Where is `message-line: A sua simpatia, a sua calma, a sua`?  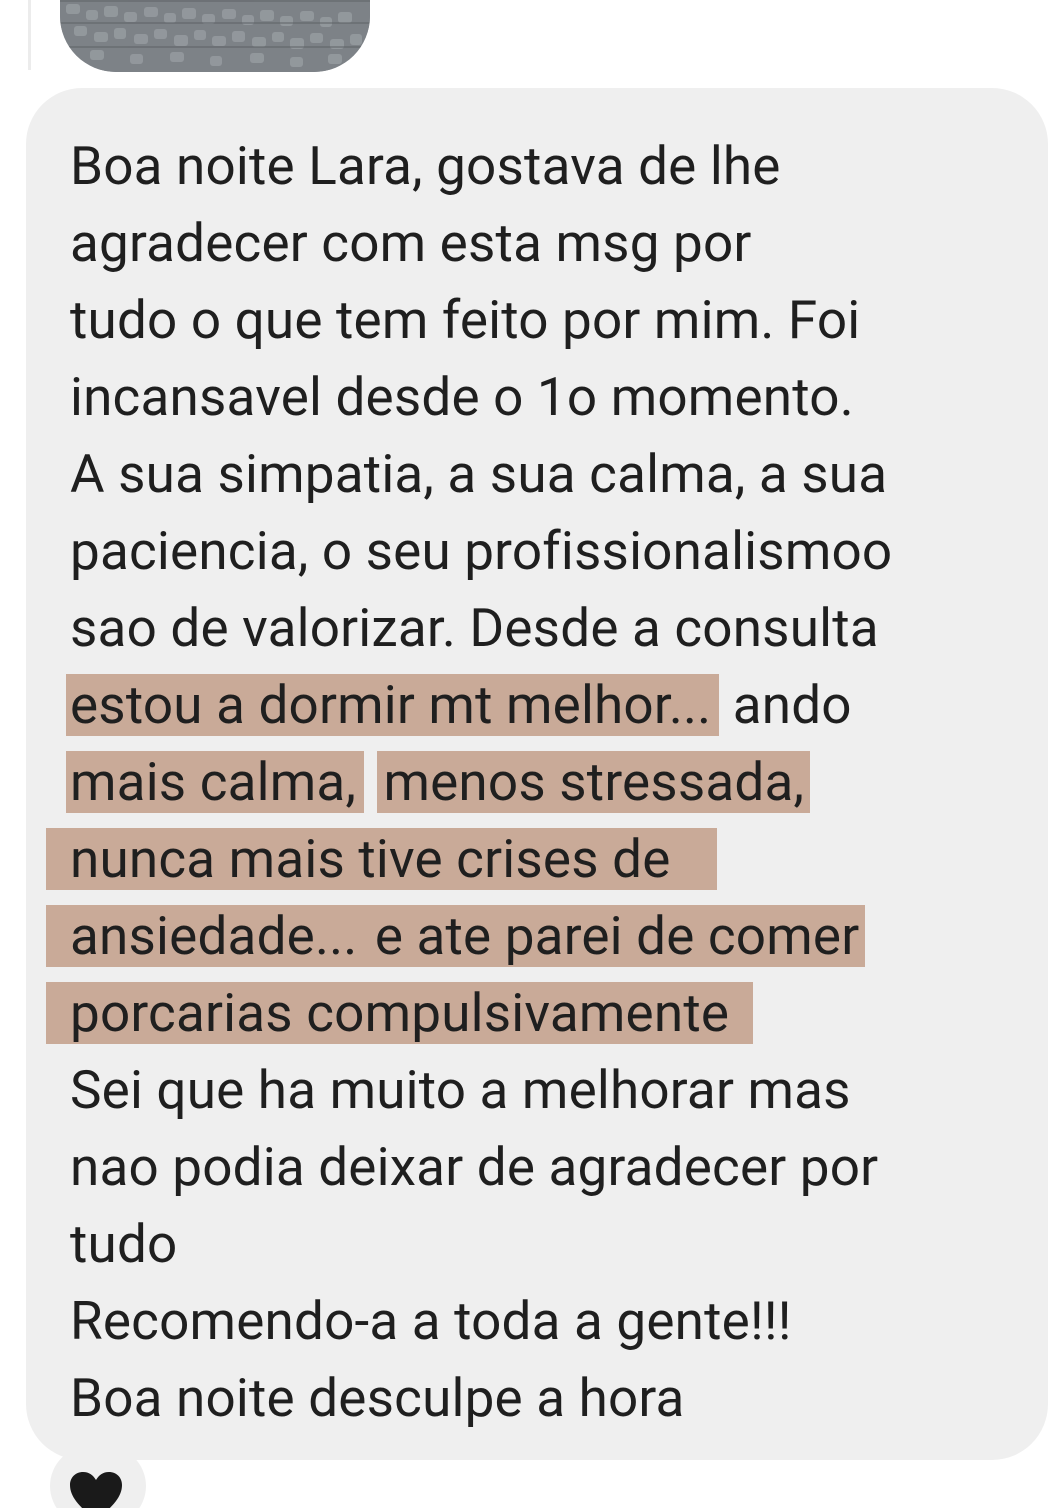 message-line: A sua simpatia, a sua calma, a sua is located at coordinates (479, 474).